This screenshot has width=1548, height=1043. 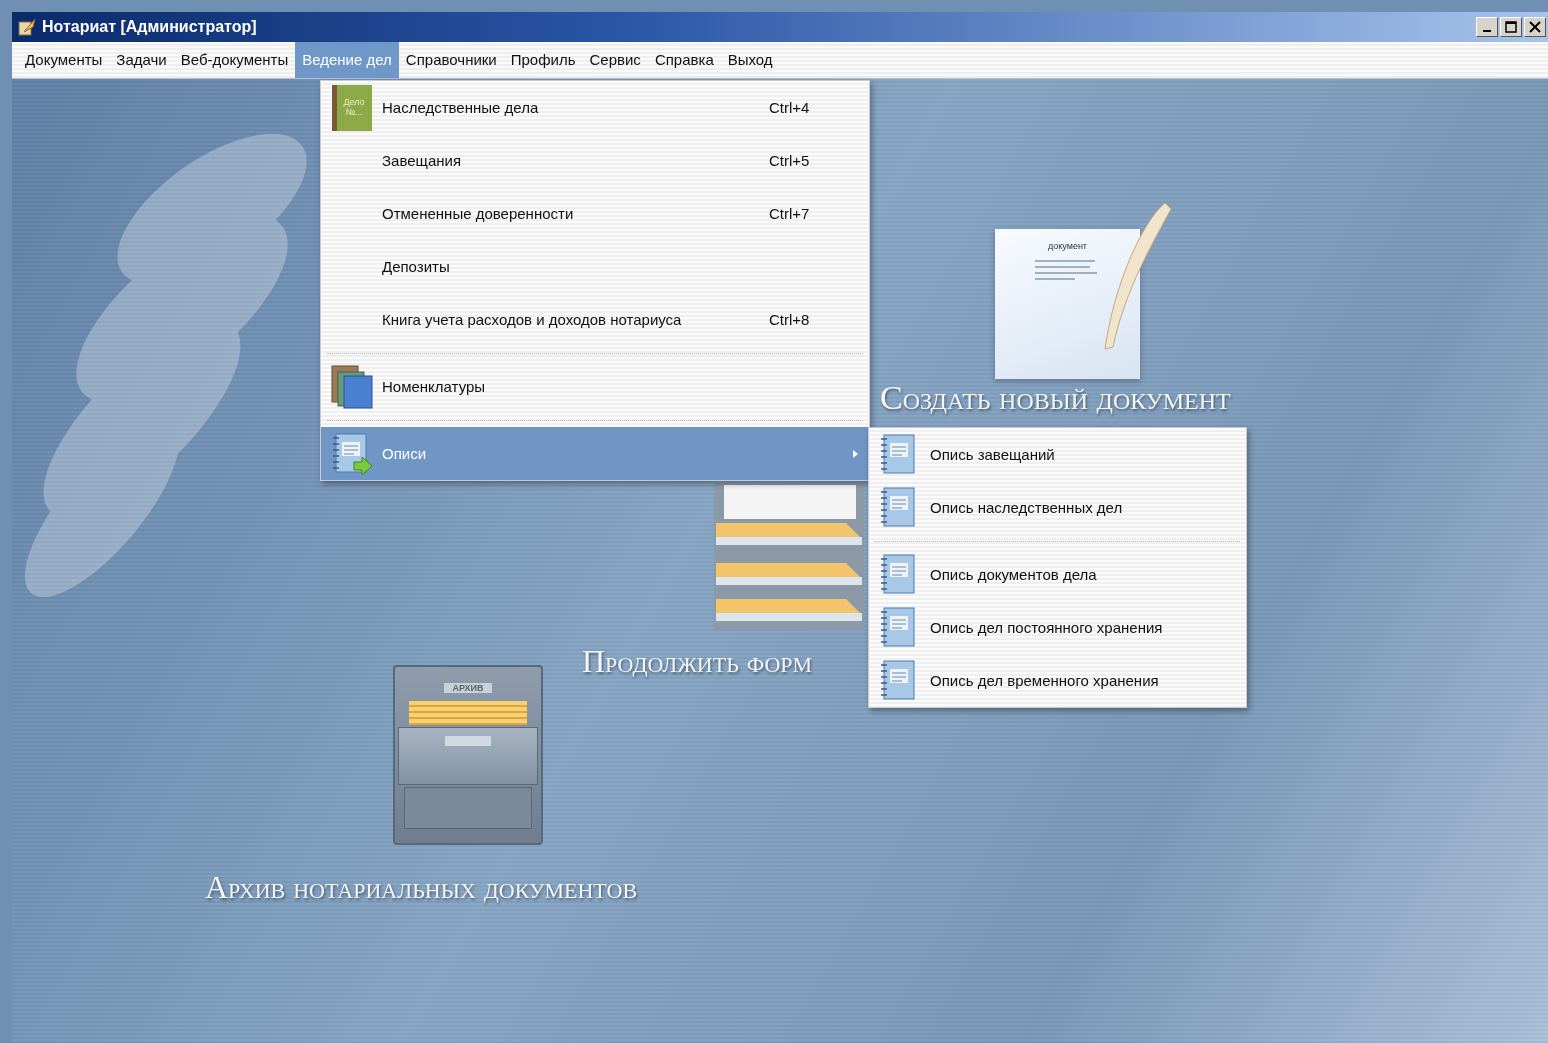 What do you see at coordinates (790, 213) in the screenshot?
I see `shortcut-label: Ctrl+7` at bounding box center [790, 213].